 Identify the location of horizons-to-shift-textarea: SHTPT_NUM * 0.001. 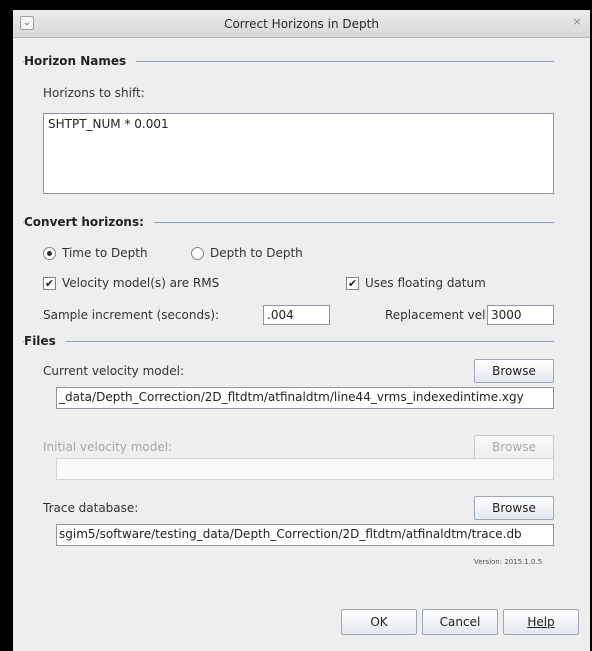
(298, 153).